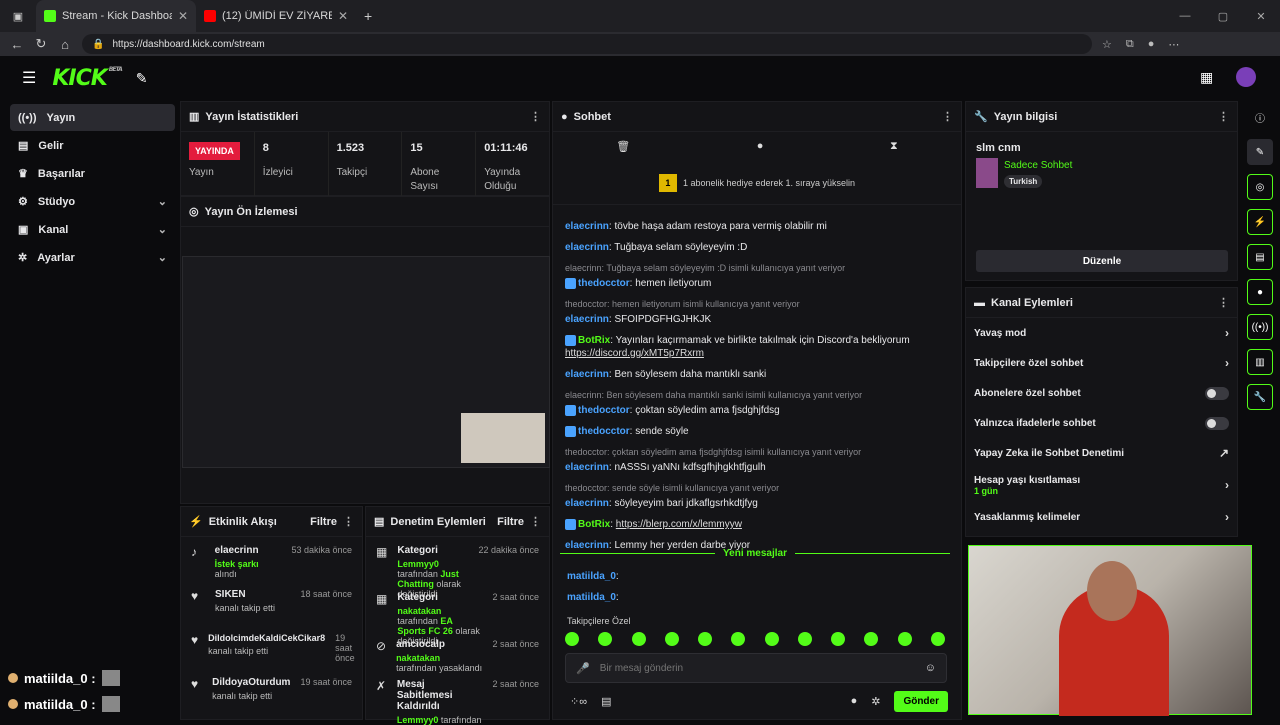 The height and width of the screenshot is (725, 1280). I want to click on broadcast-icon: ((•)), so click(1260, 327).